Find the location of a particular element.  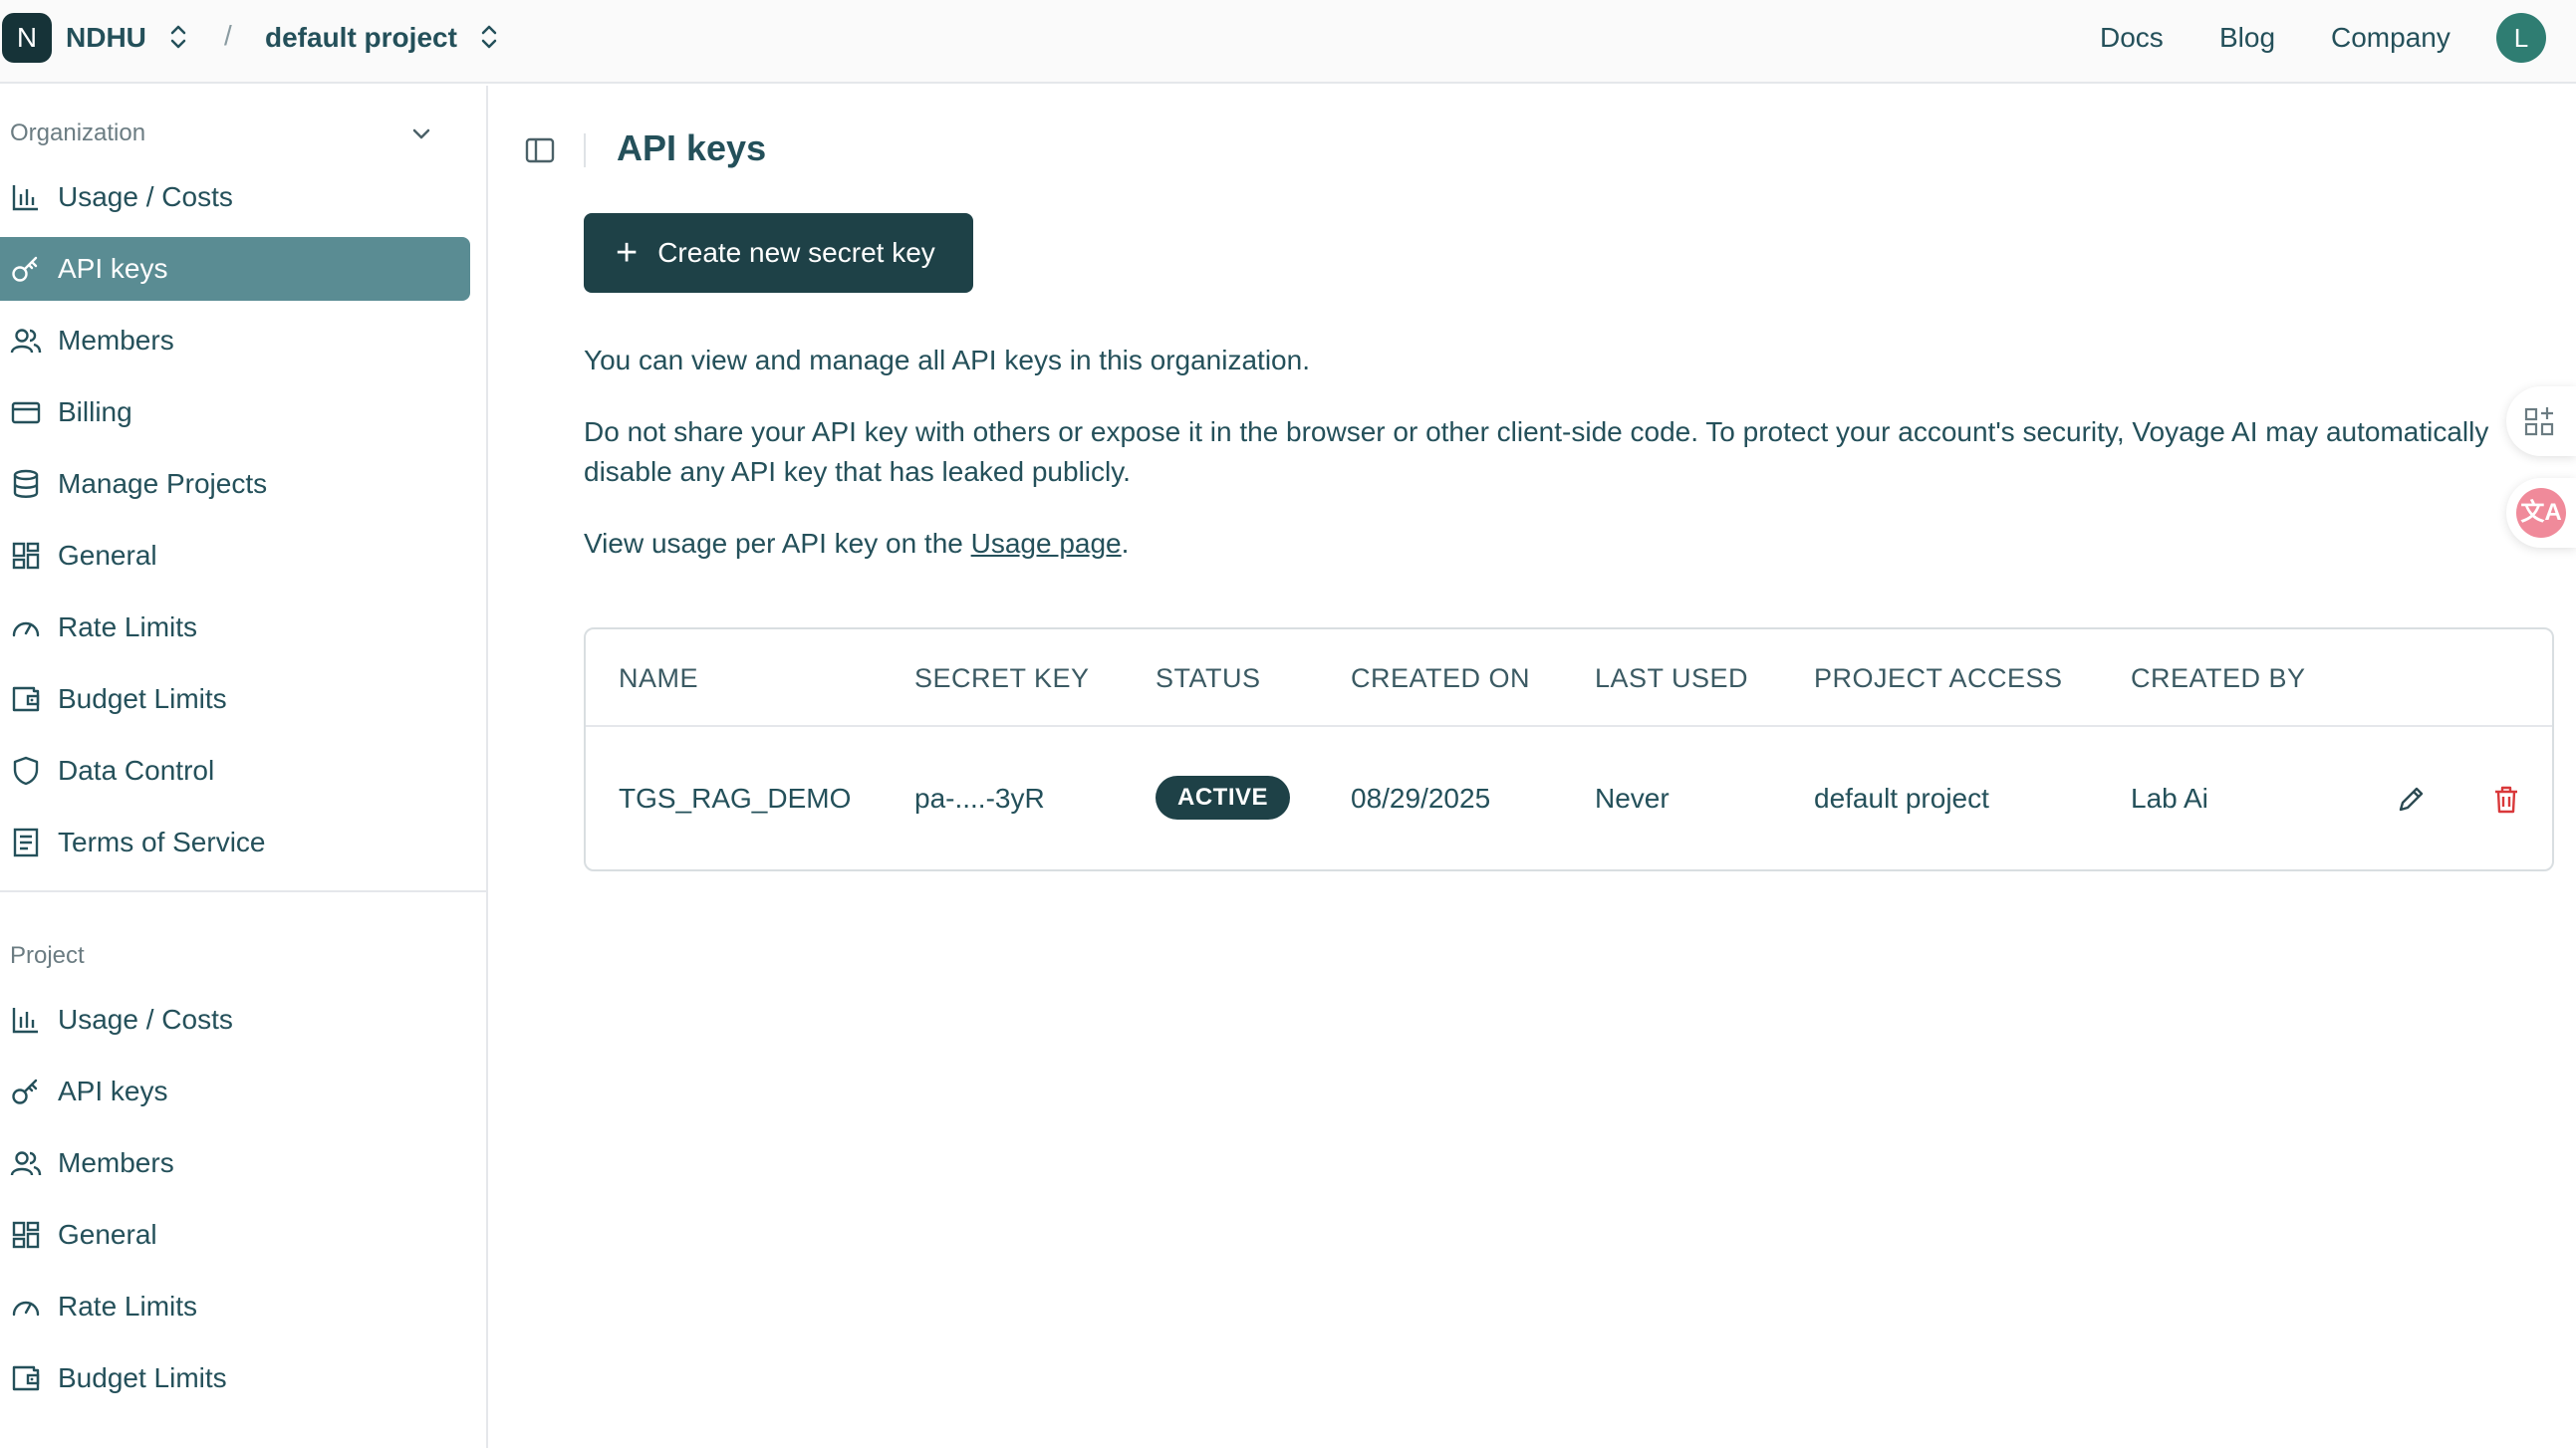

title-divider is located at coordinates (585, 150).